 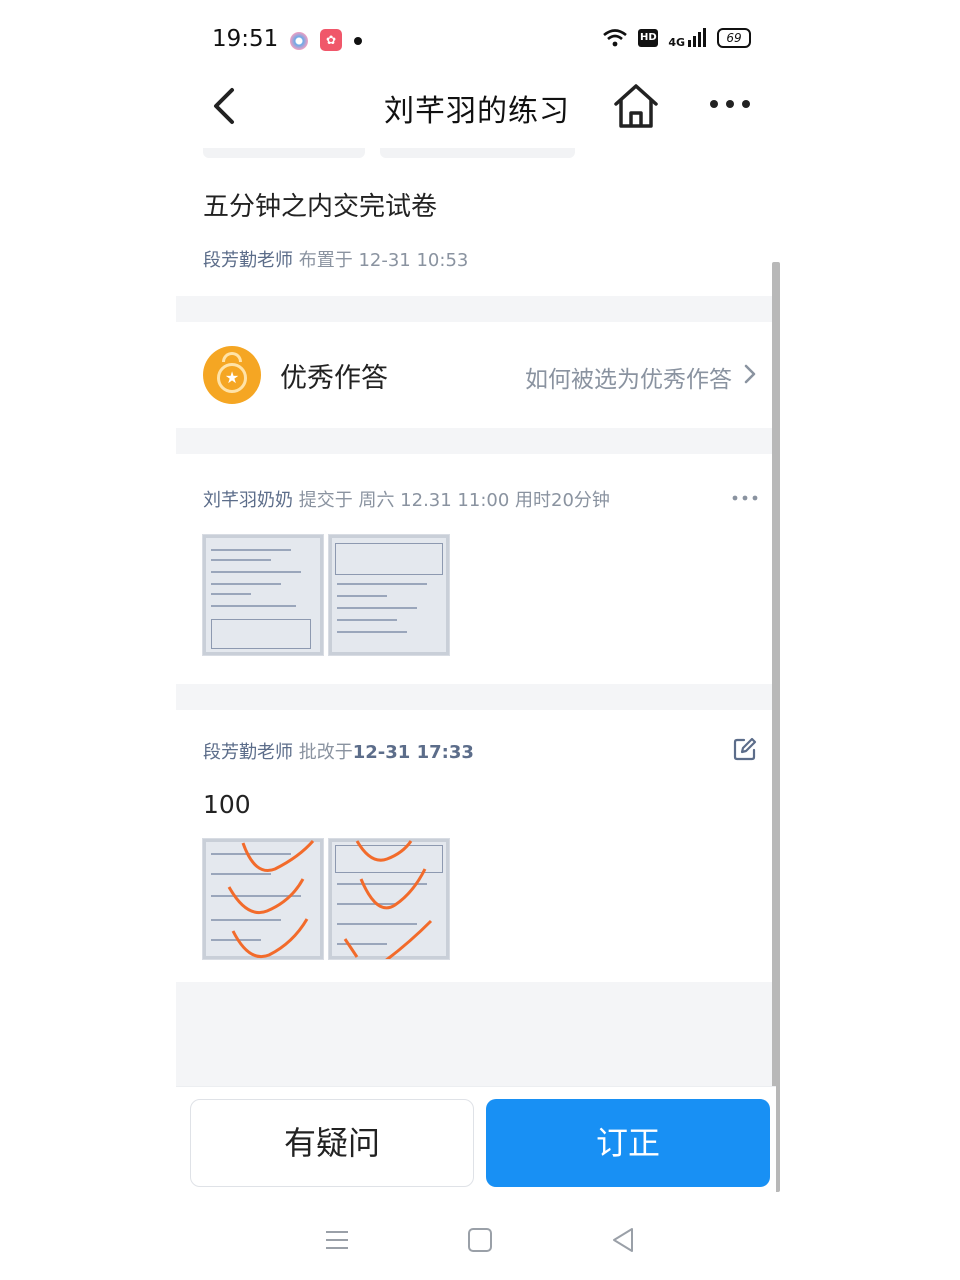 I want to click on back-arrow-icon, so click(x=226, y=106).